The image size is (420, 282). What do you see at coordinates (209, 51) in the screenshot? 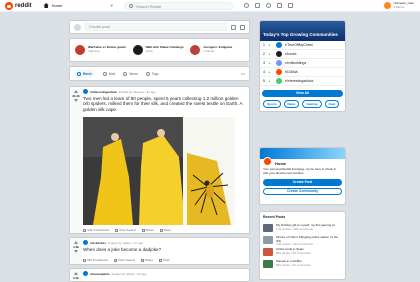
I see `story-sub: r/marvel` at bounding box center [209, 51].